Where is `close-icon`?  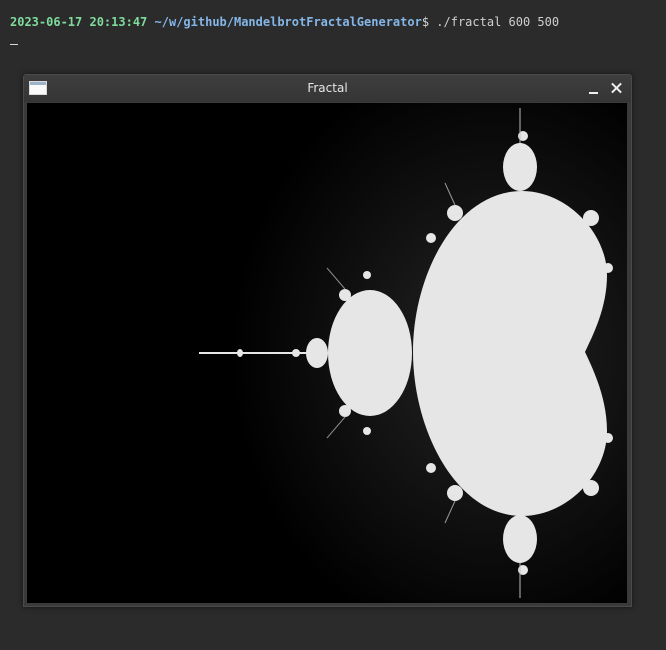
close-icon is located at coordinates (617, 88).